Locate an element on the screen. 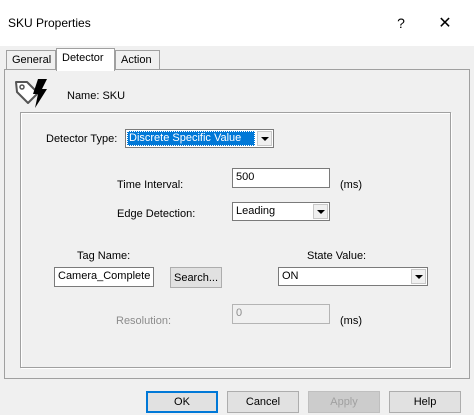  help-title-button: ? is located at coordinates (401, 23).